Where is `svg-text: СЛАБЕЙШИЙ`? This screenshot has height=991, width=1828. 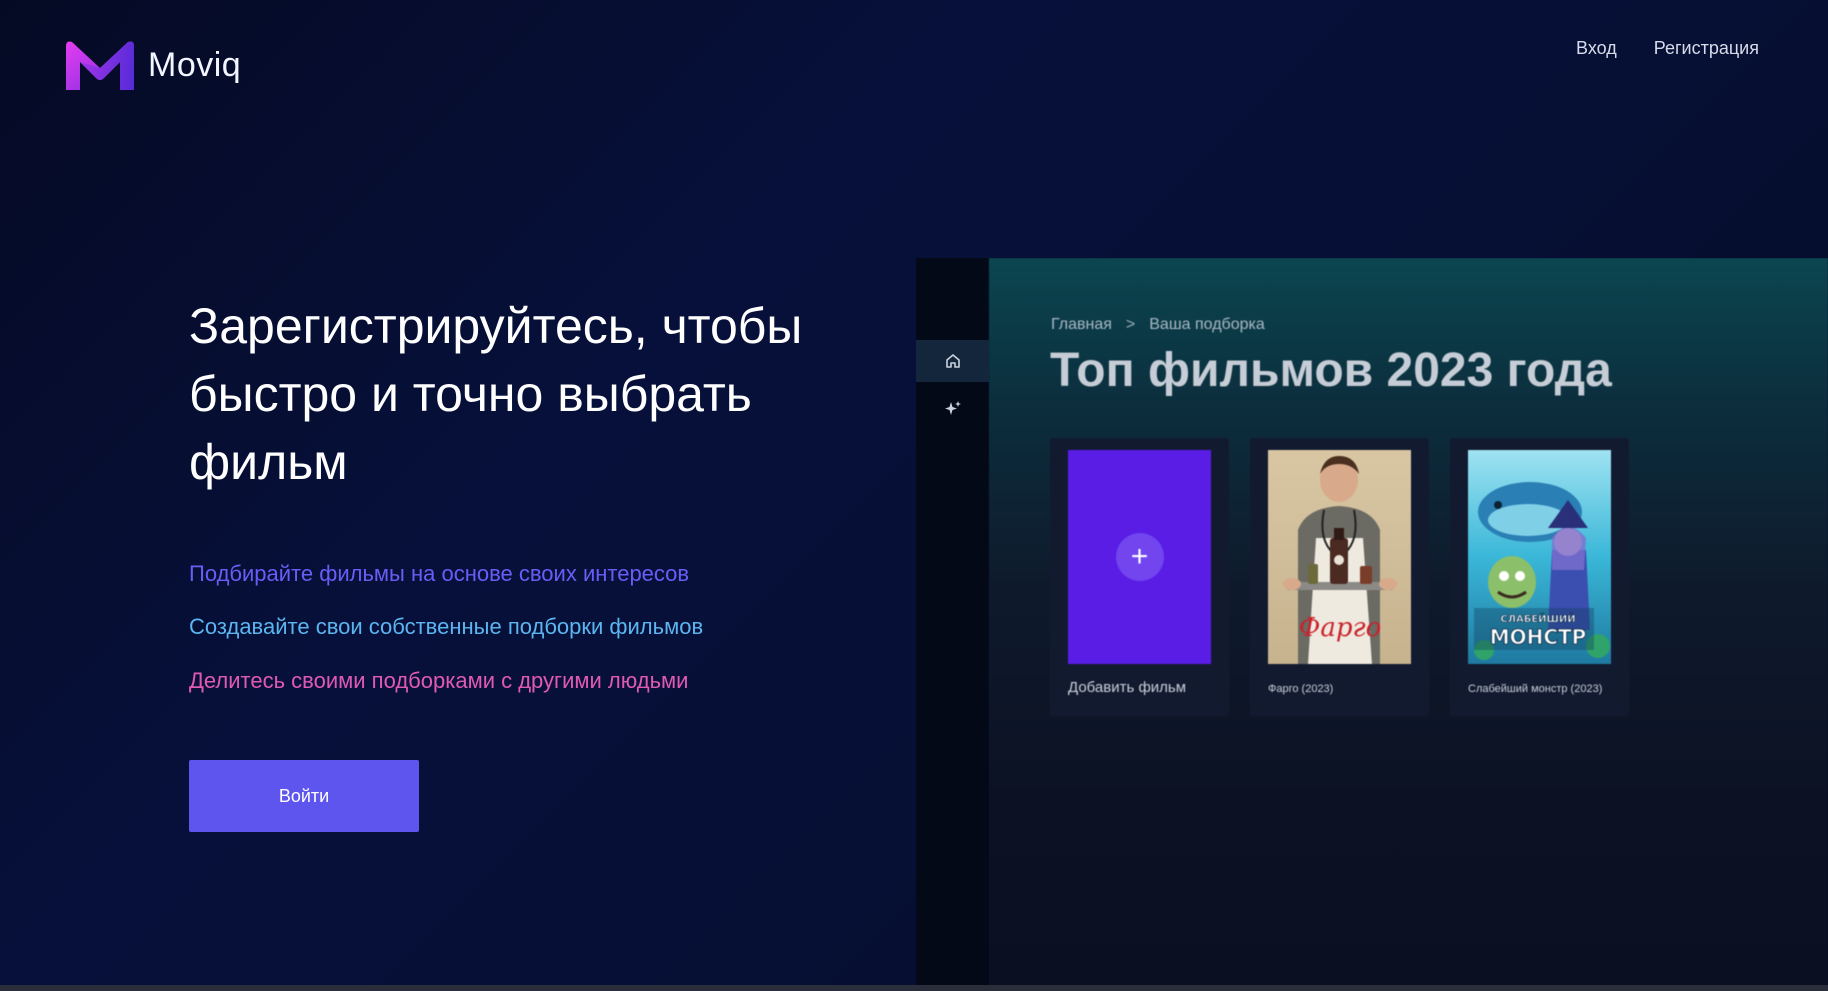 svg-text: СЛАБЕЙШИЙ is located at coordinates (1537, 618).